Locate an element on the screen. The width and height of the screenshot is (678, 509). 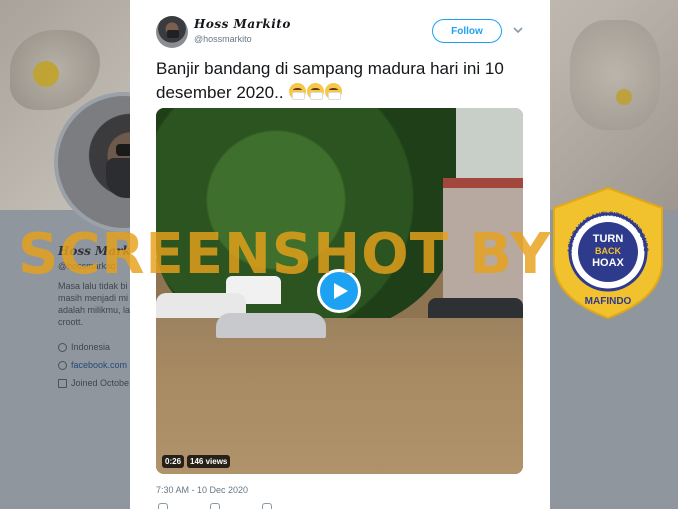
tweet-author-name: Hoss Markito is located at coordinates (242, 24).